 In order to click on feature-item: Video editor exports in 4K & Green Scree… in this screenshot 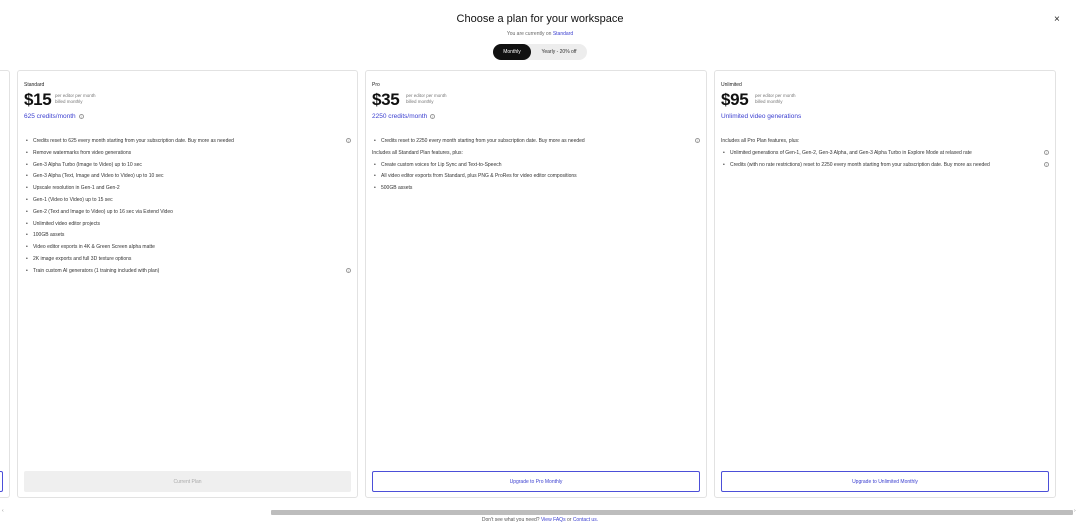, I will do `click(187, 249)`.